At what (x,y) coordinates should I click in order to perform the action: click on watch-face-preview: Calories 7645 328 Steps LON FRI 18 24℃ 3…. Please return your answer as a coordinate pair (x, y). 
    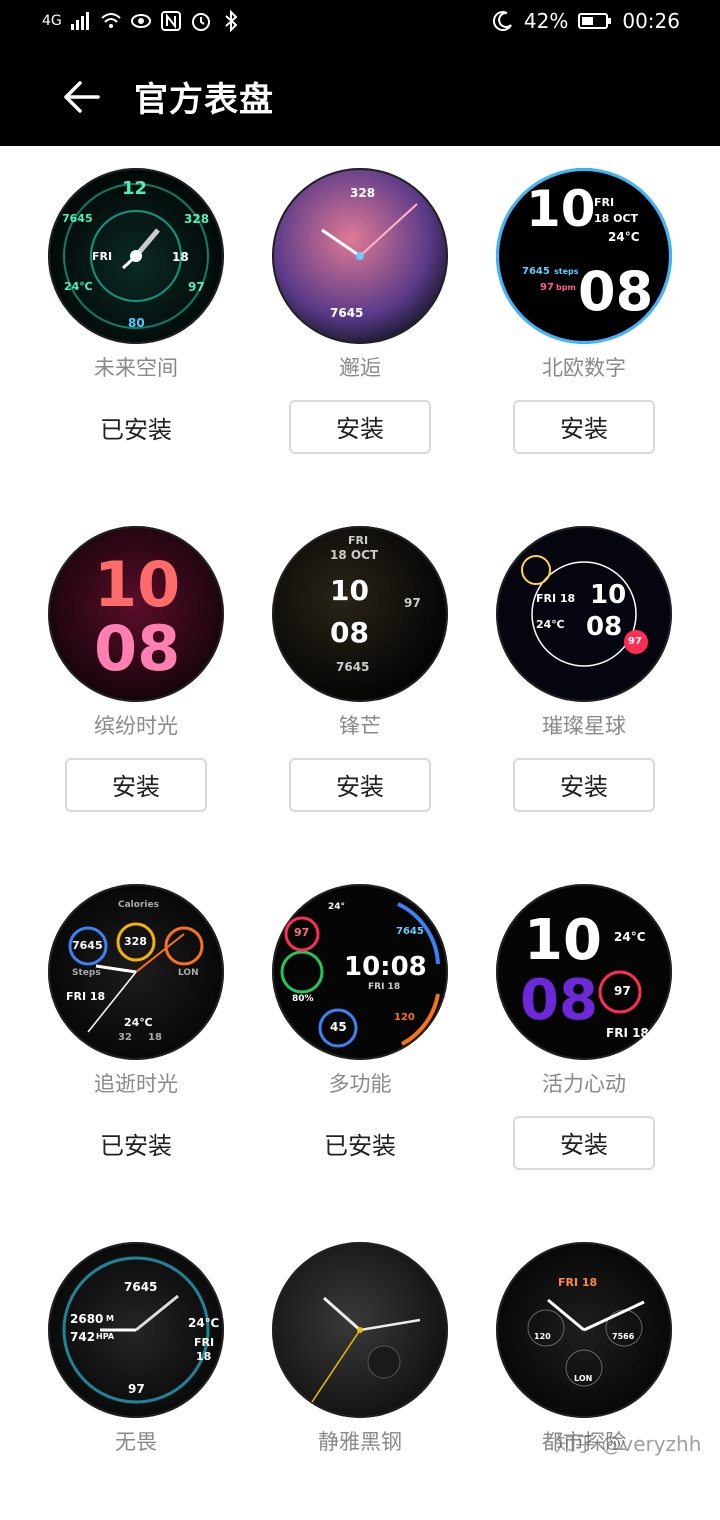
    Looking at the image, I should click on (136, 972).